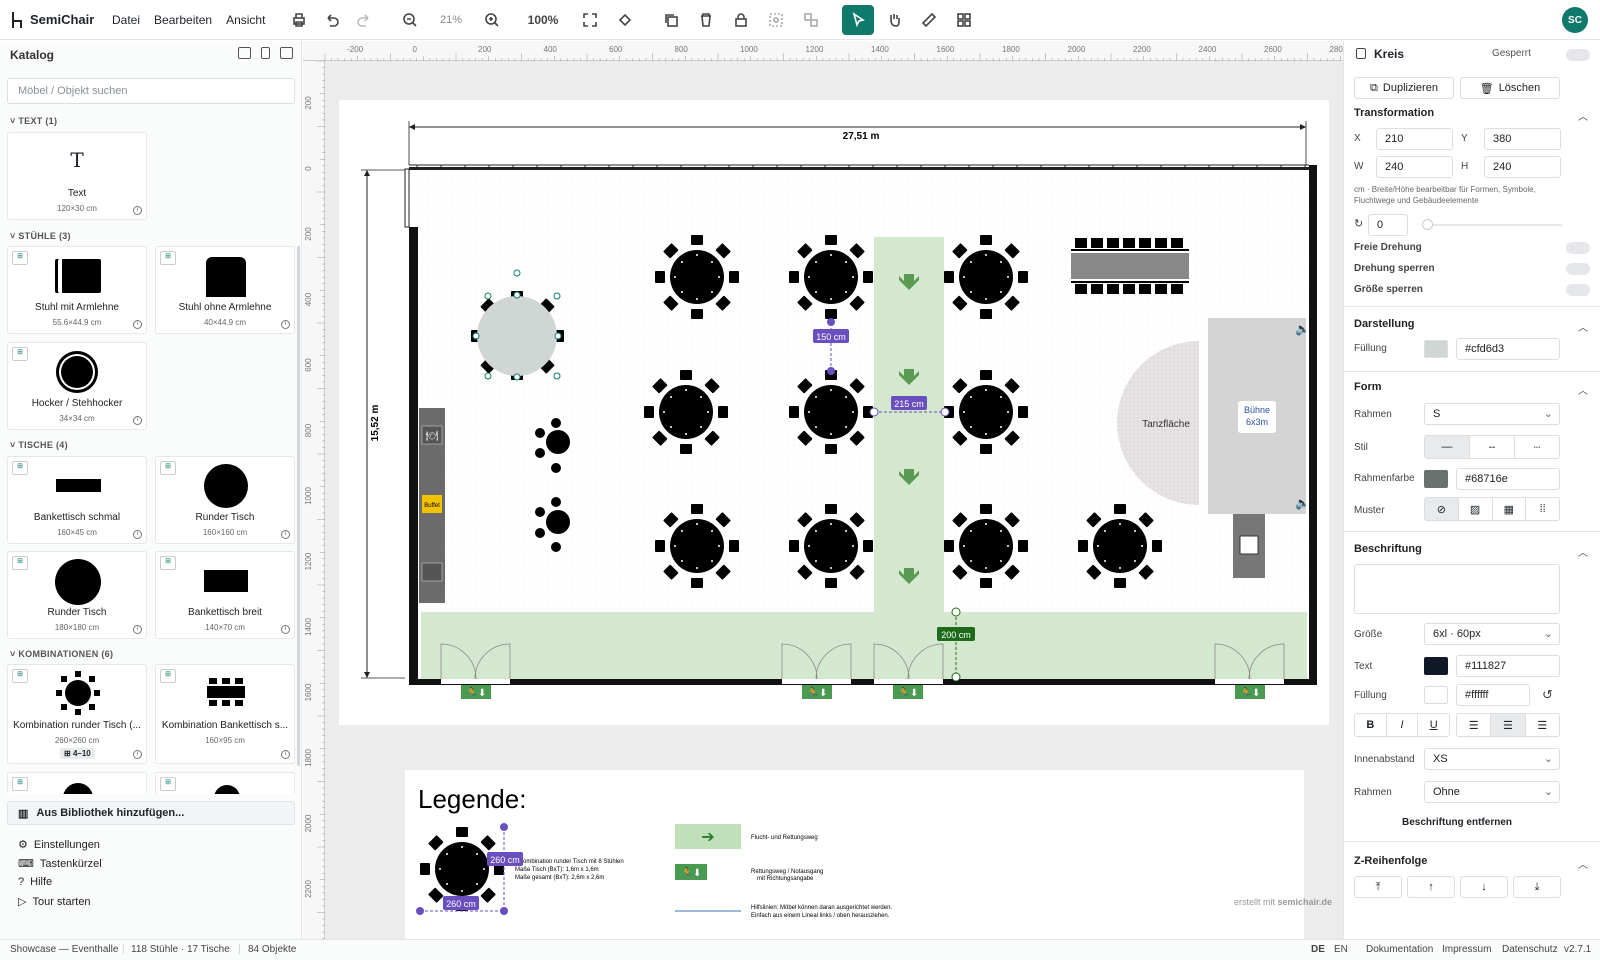 The image size is (1600, 960). I want to click on menu-ansicht: Ansicht, so click(245, 20).